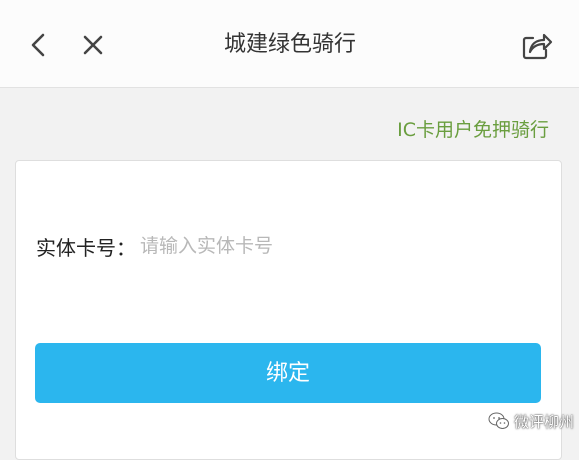 This screenshot has height=460, width=579. What do you see at coordinates (300, 246) in the screenshot?
I see `card-number-input` at bounding box center [300, 246].